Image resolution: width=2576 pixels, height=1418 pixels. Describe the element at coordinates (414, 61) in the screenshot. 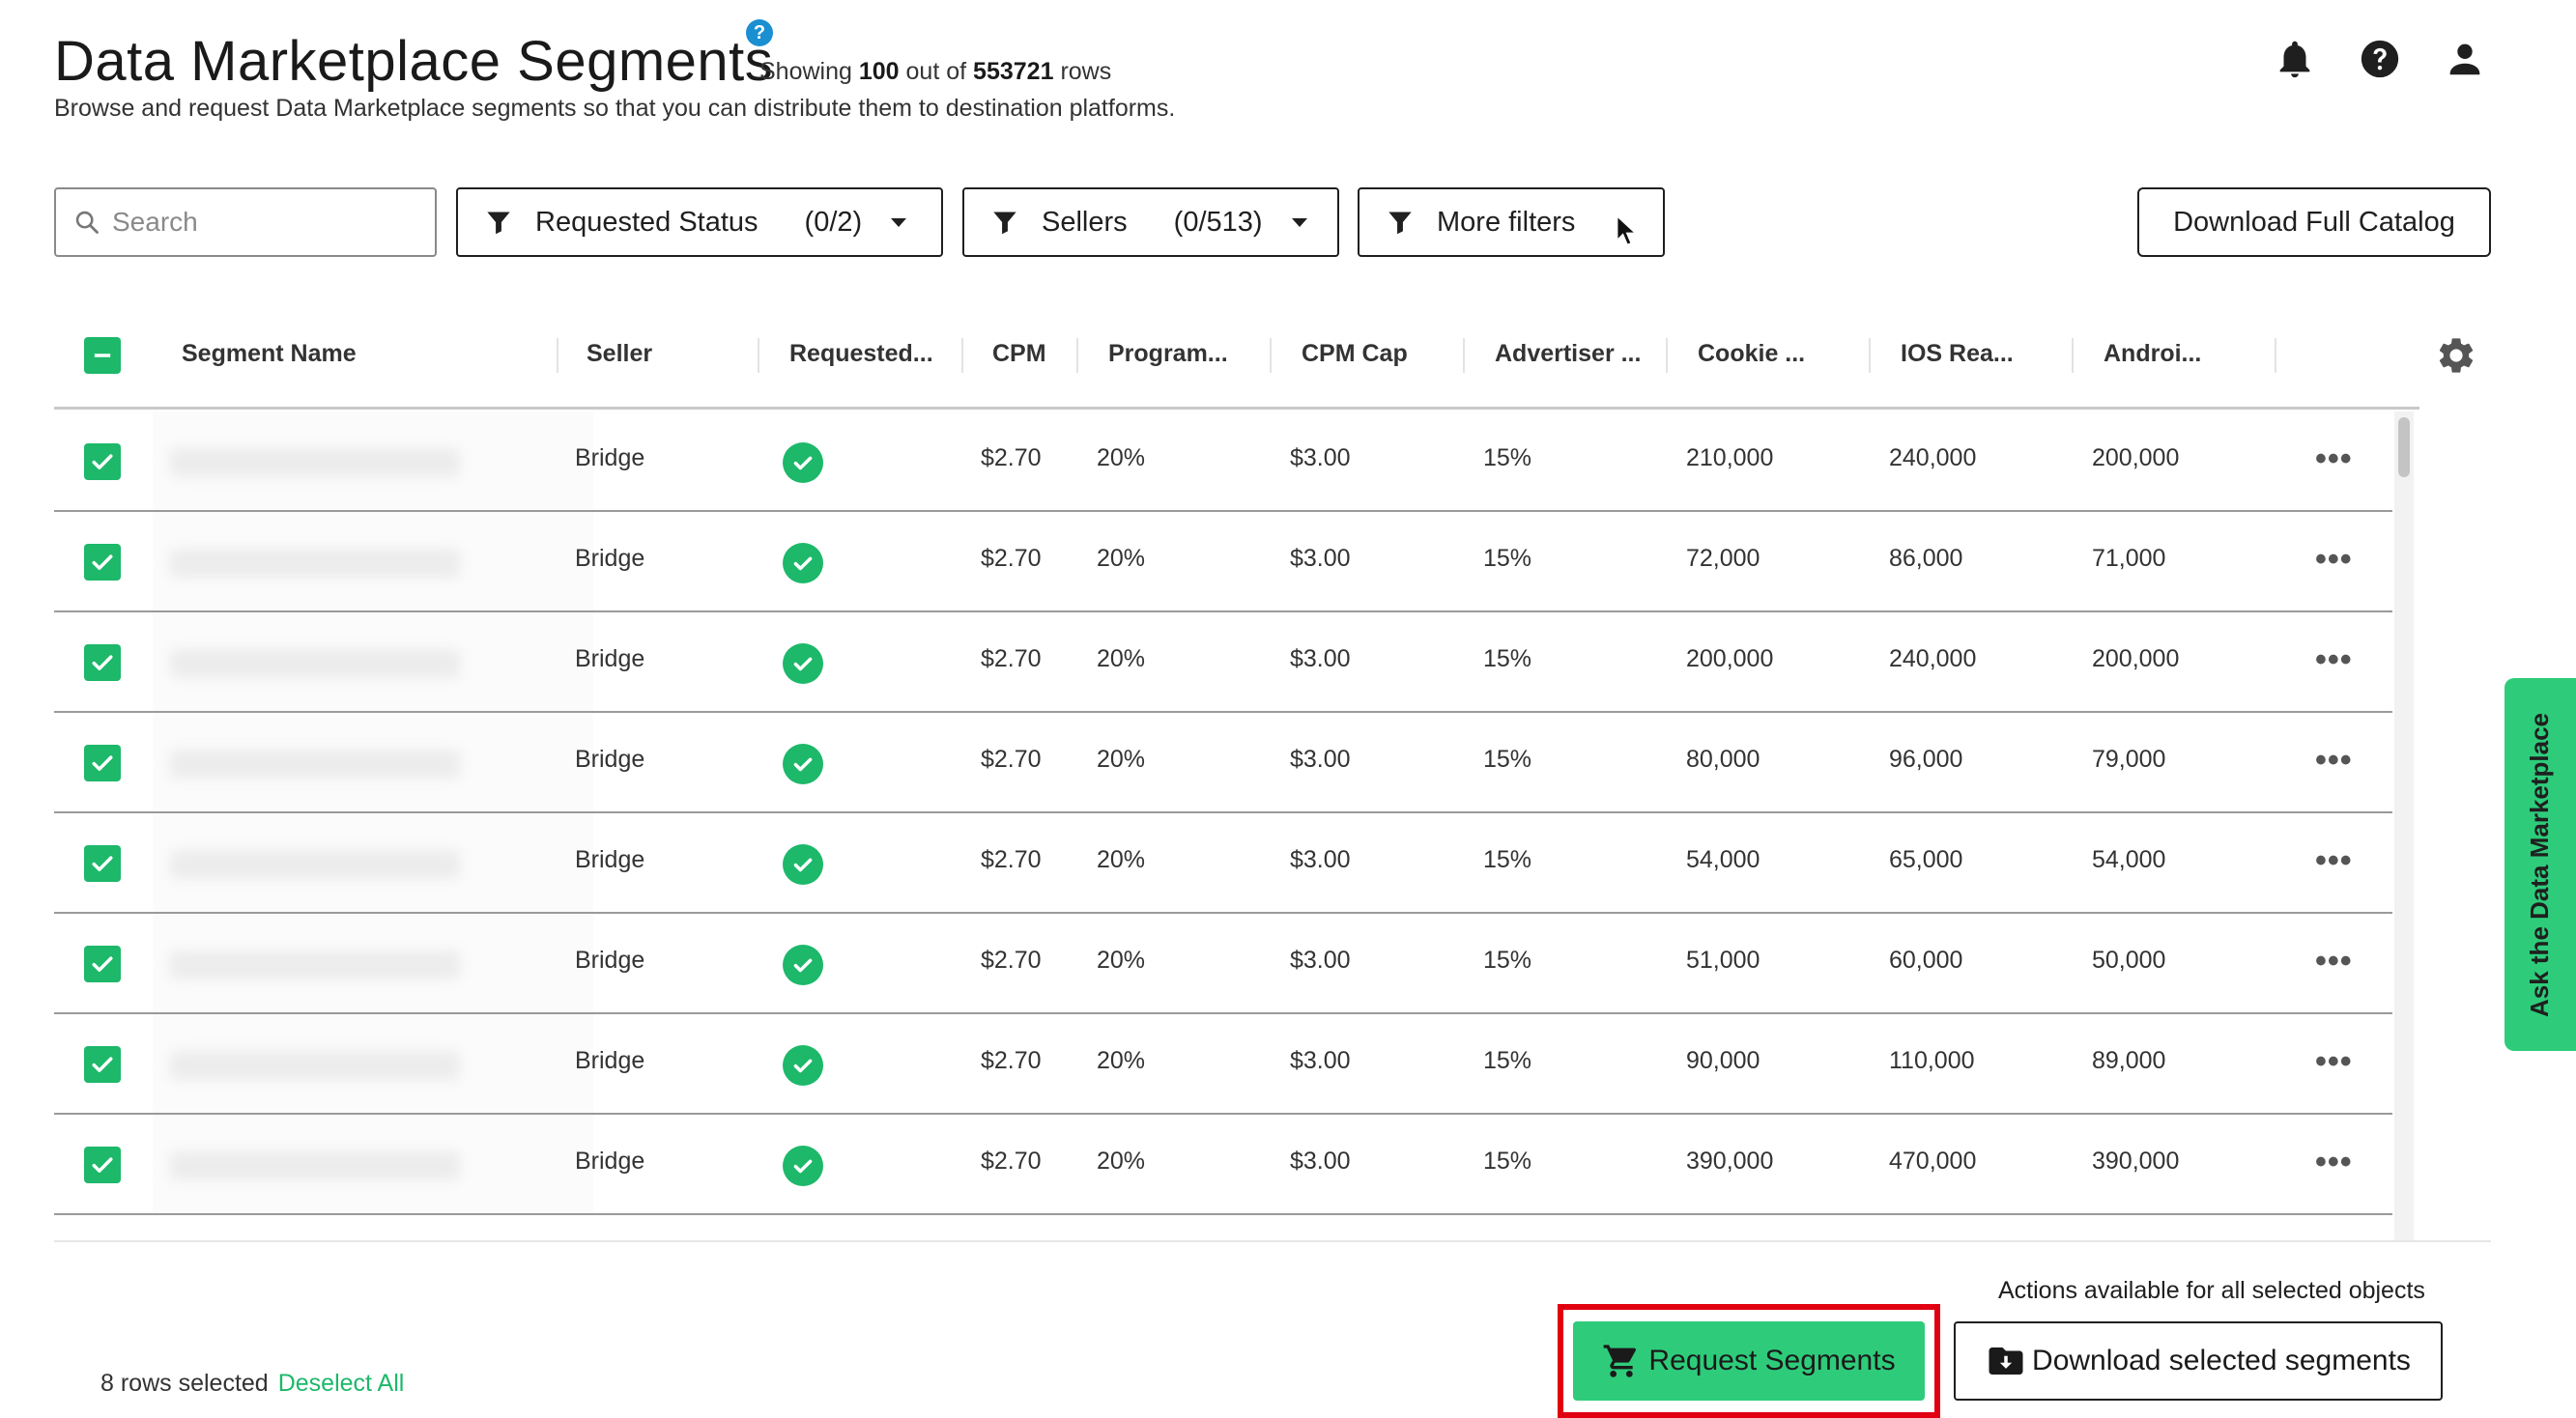

I see `page-title: Data Marketplace Segments` at that location.